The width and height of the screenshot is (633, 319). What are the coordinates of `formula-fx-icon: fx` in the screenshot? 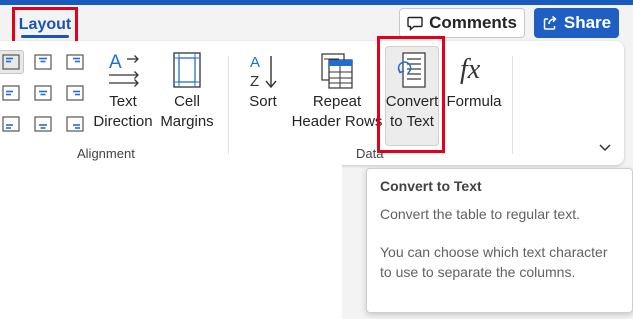 It's located at (470, 69).